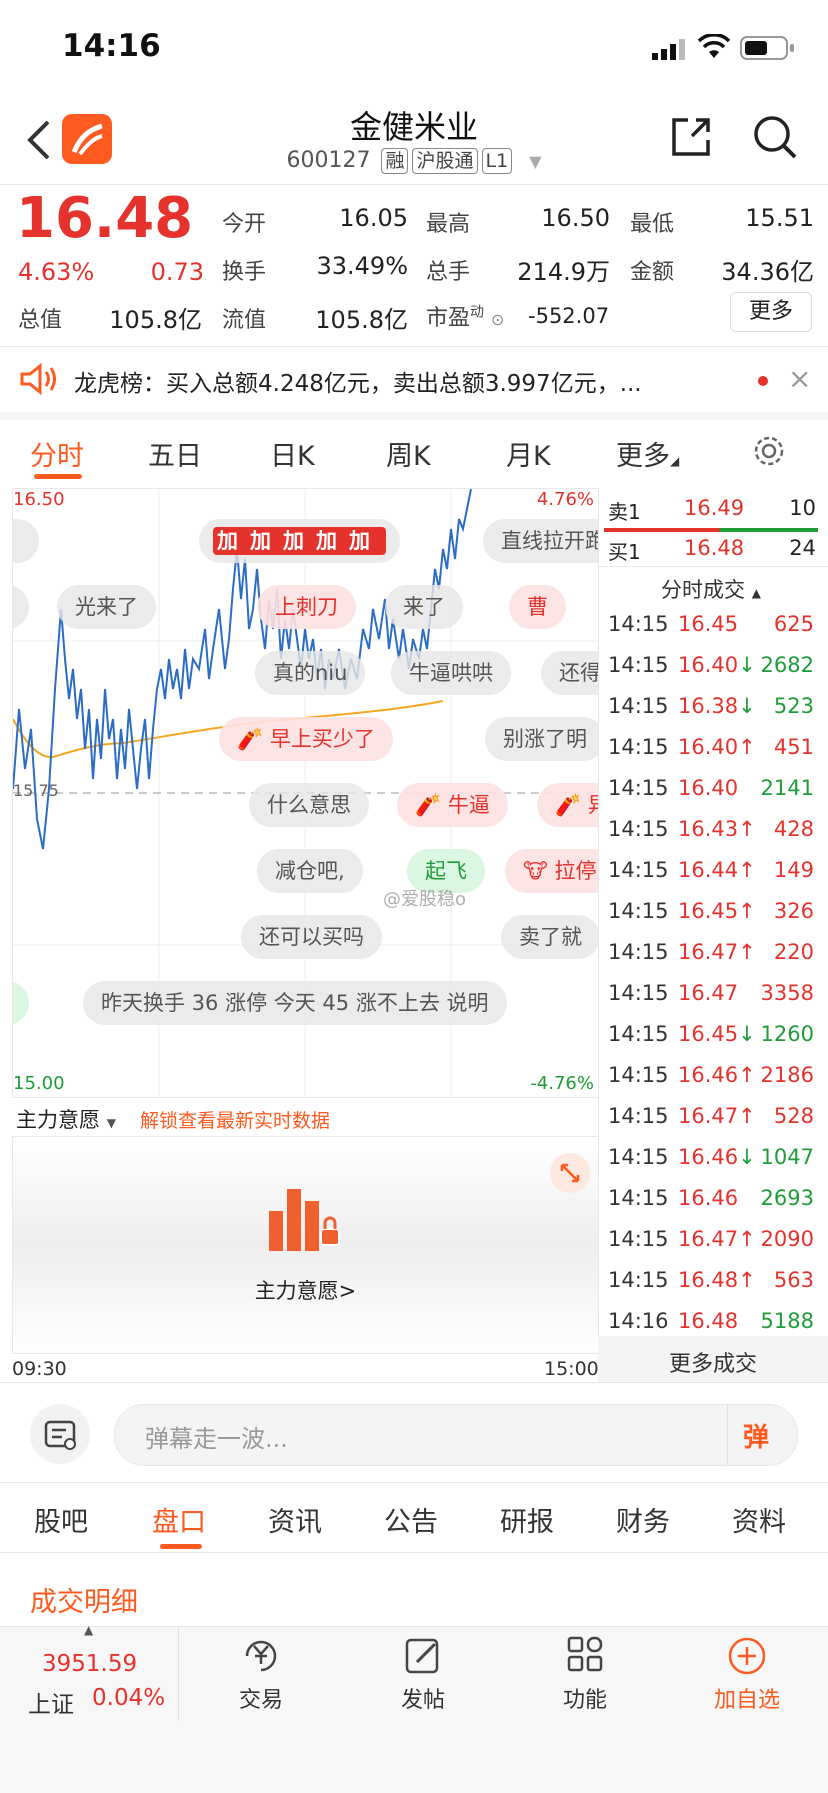 The image size is (828, 1793). What do you see at coordinates (537, 607) in the screenshot?
I see `danmaku-bubble: 曹` at bounding box center [537, 607].